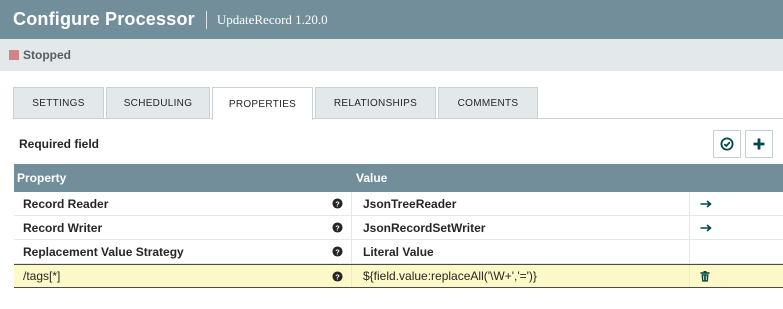 The width and height of the screenshot is (783, 309). I want to click on column-header-value: Value, so click(520, 178).